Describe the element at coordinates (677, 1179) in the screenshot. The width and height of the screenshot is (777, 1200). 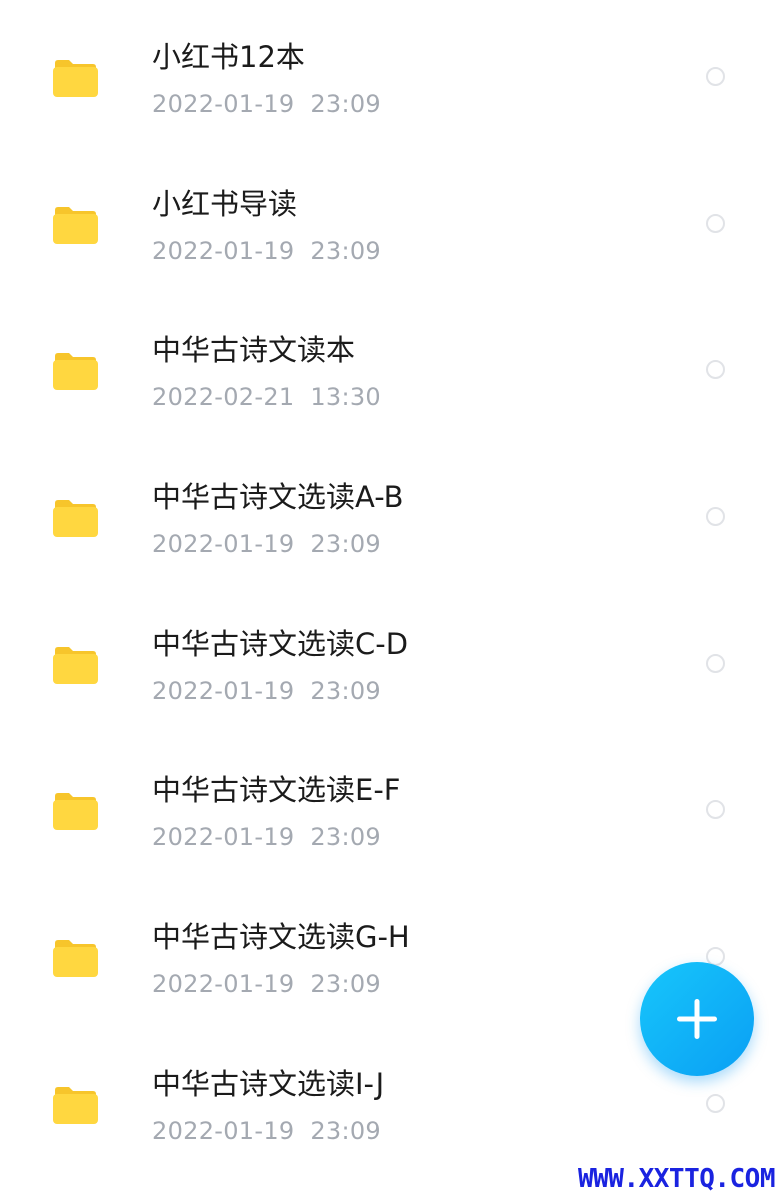
I see `watermark-text: WWW.XXTTQ.COM` at that location.